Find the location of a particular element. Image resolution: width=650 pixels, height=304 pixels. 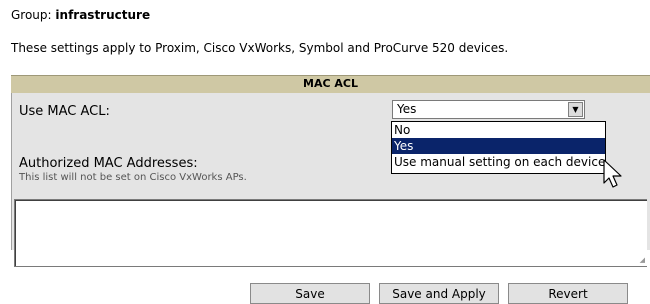

group-label: Group: is located at coordinates (31, 15).